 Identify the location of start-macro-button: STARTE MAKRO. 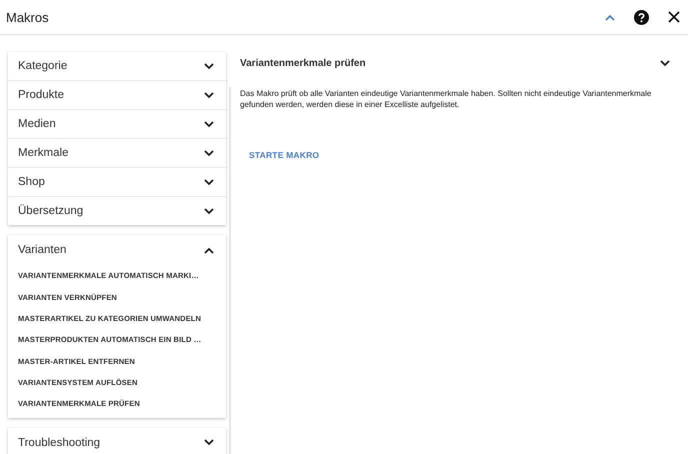
(284, 155).